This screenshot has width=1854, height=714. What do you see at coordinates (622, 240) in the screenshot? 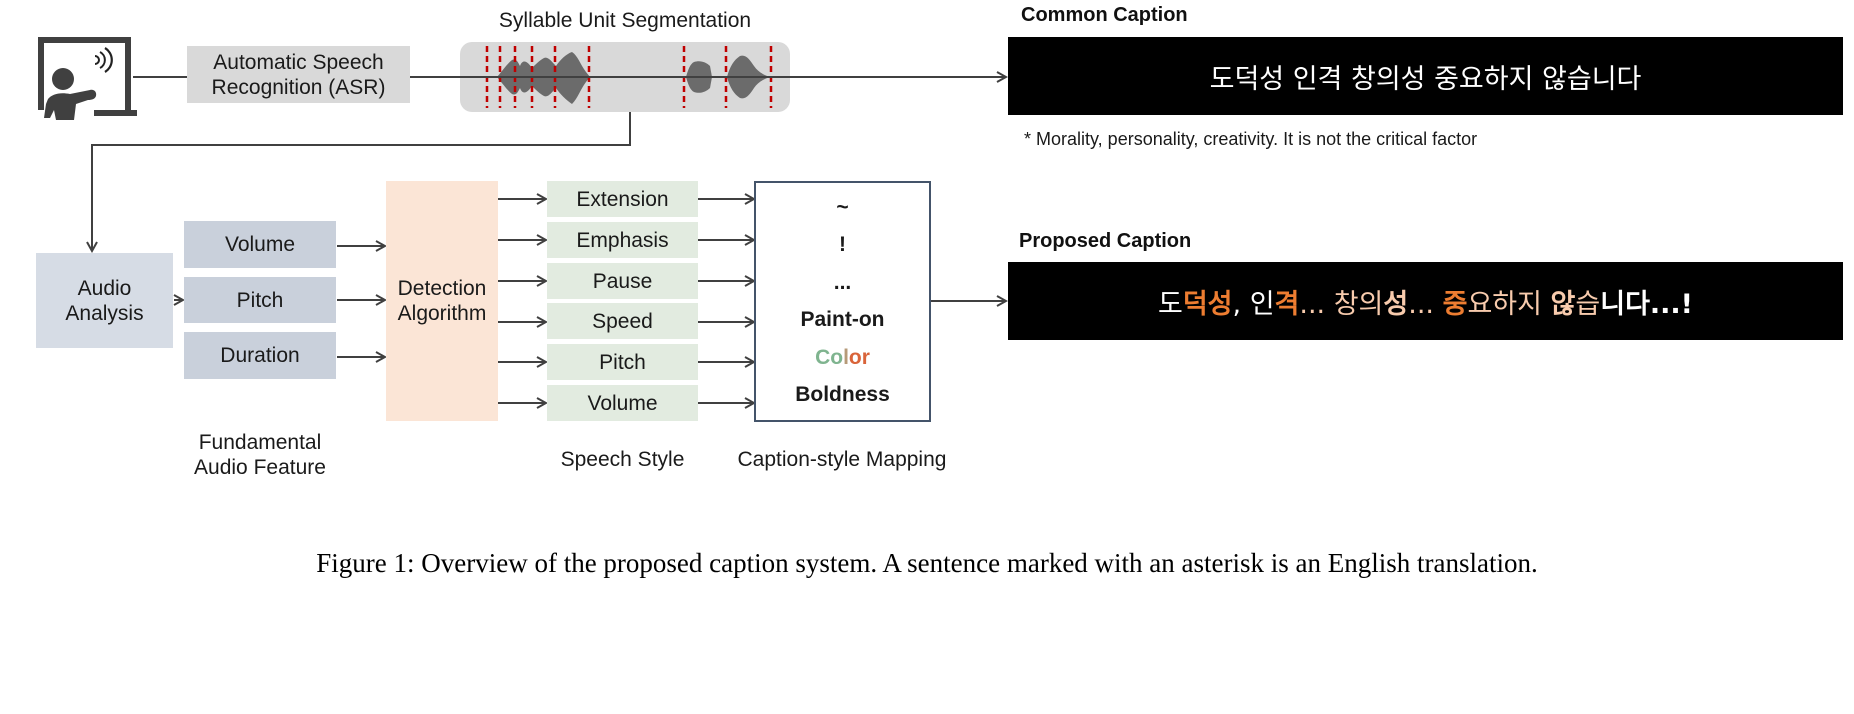
I see `style-emphasis-box: Emphasis` at bounding box center [622, 240].